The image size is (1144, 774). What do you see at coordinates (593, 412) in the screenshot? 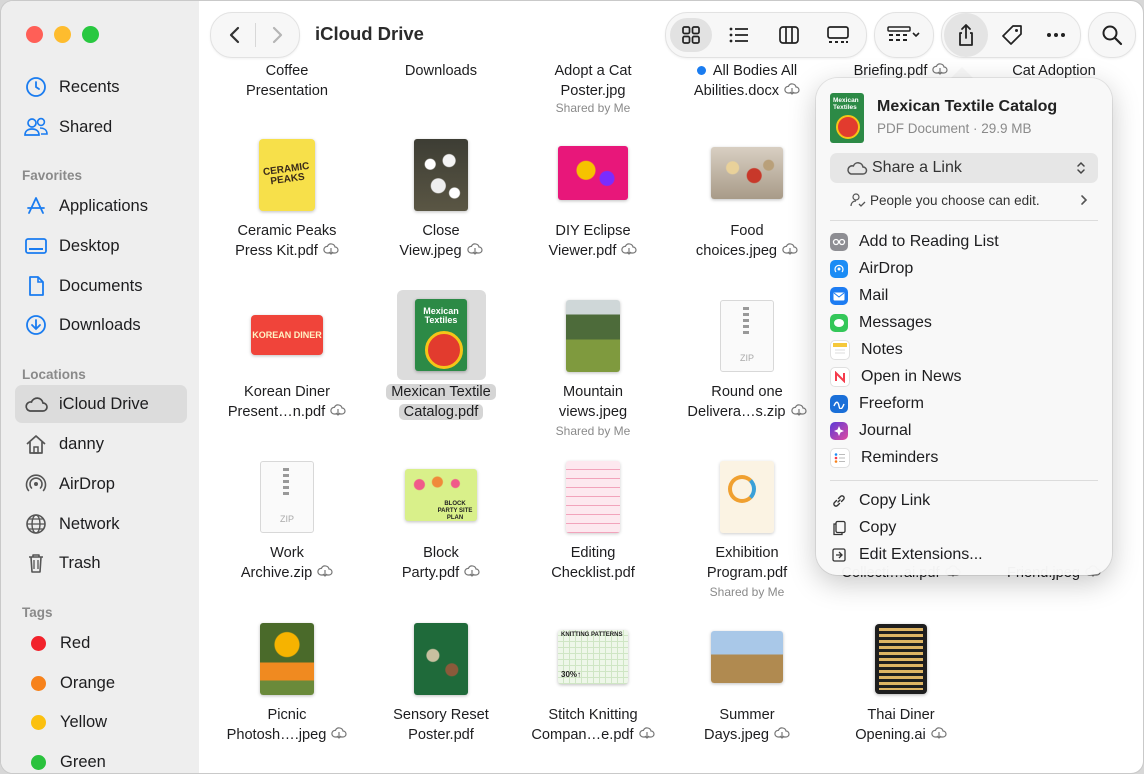
I see `file-name-line2: views.jpeg` at bounding box center [593, 412].